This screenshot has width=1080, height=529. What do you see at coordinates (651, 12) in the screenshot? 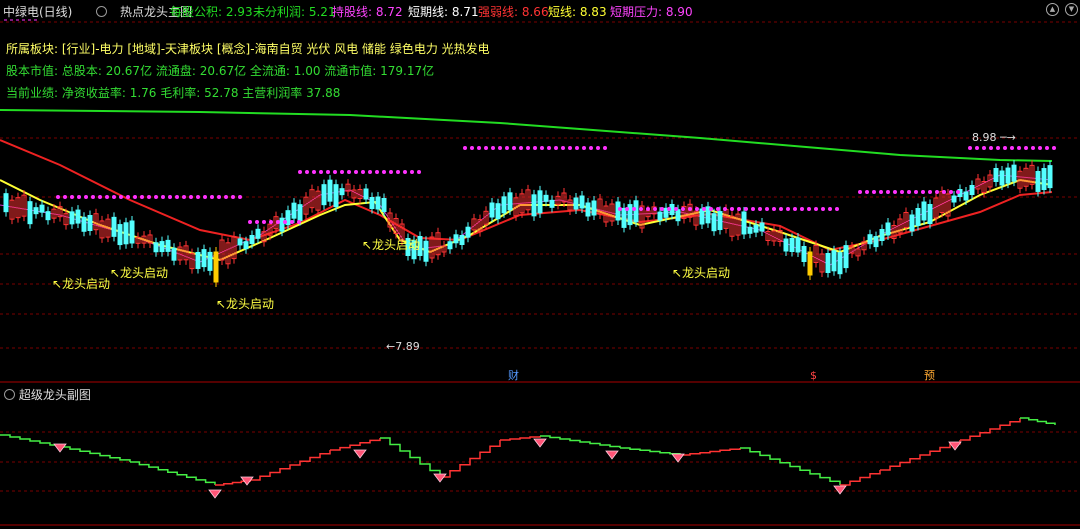
I see `header-stat-6: 短期压力: 8.90` at bounding box center [651, 12].